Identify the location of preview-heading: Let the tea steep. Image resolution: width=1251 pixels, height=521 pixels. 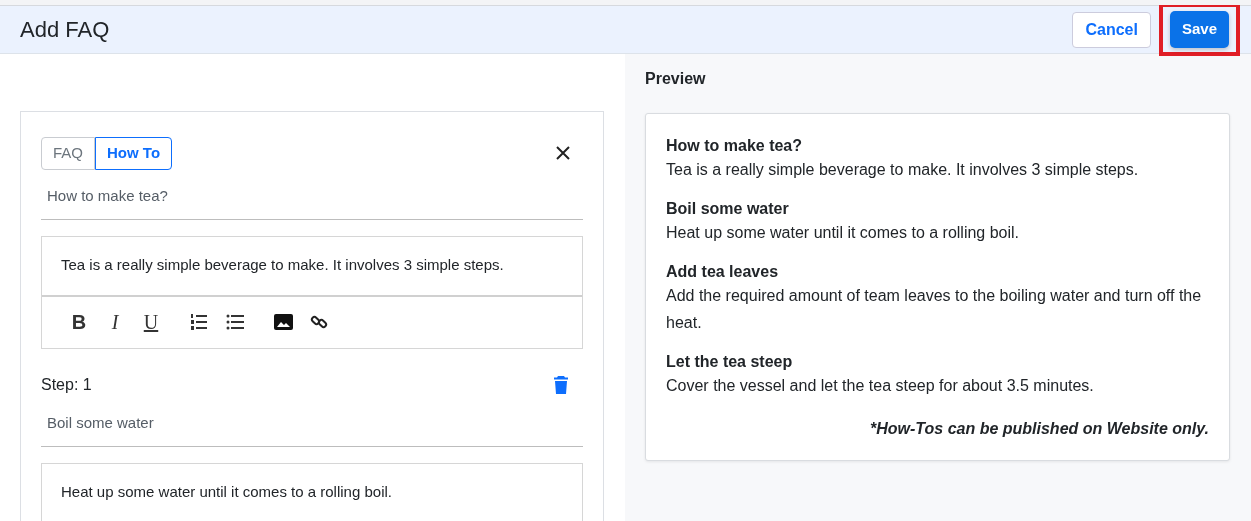
(730, 362).